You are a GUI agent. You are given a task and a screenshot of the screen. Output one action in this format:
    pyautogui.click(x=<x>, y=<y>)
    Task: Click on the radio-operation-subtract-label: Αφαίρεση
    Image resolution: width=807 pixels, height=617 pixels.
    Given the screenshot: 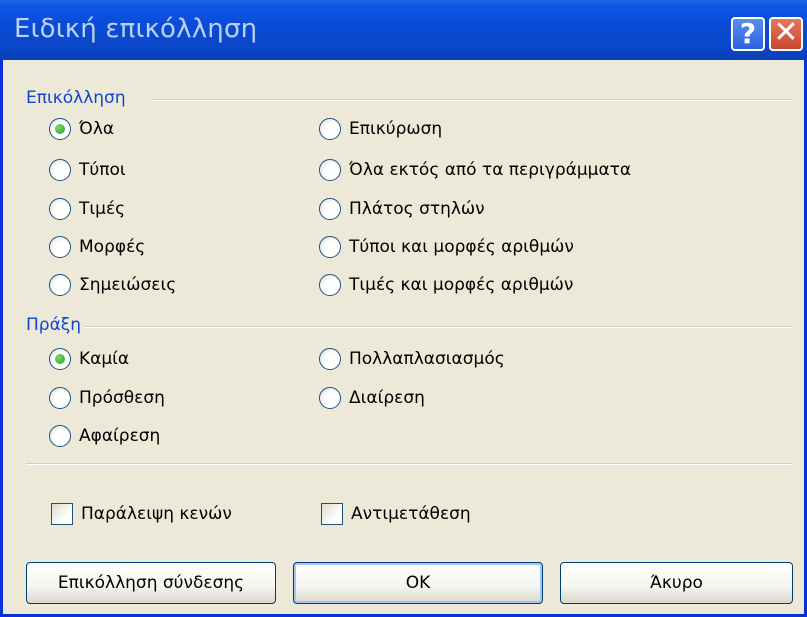 What is the action you would take?
    pyautogui.click(x=120, y=436)
    